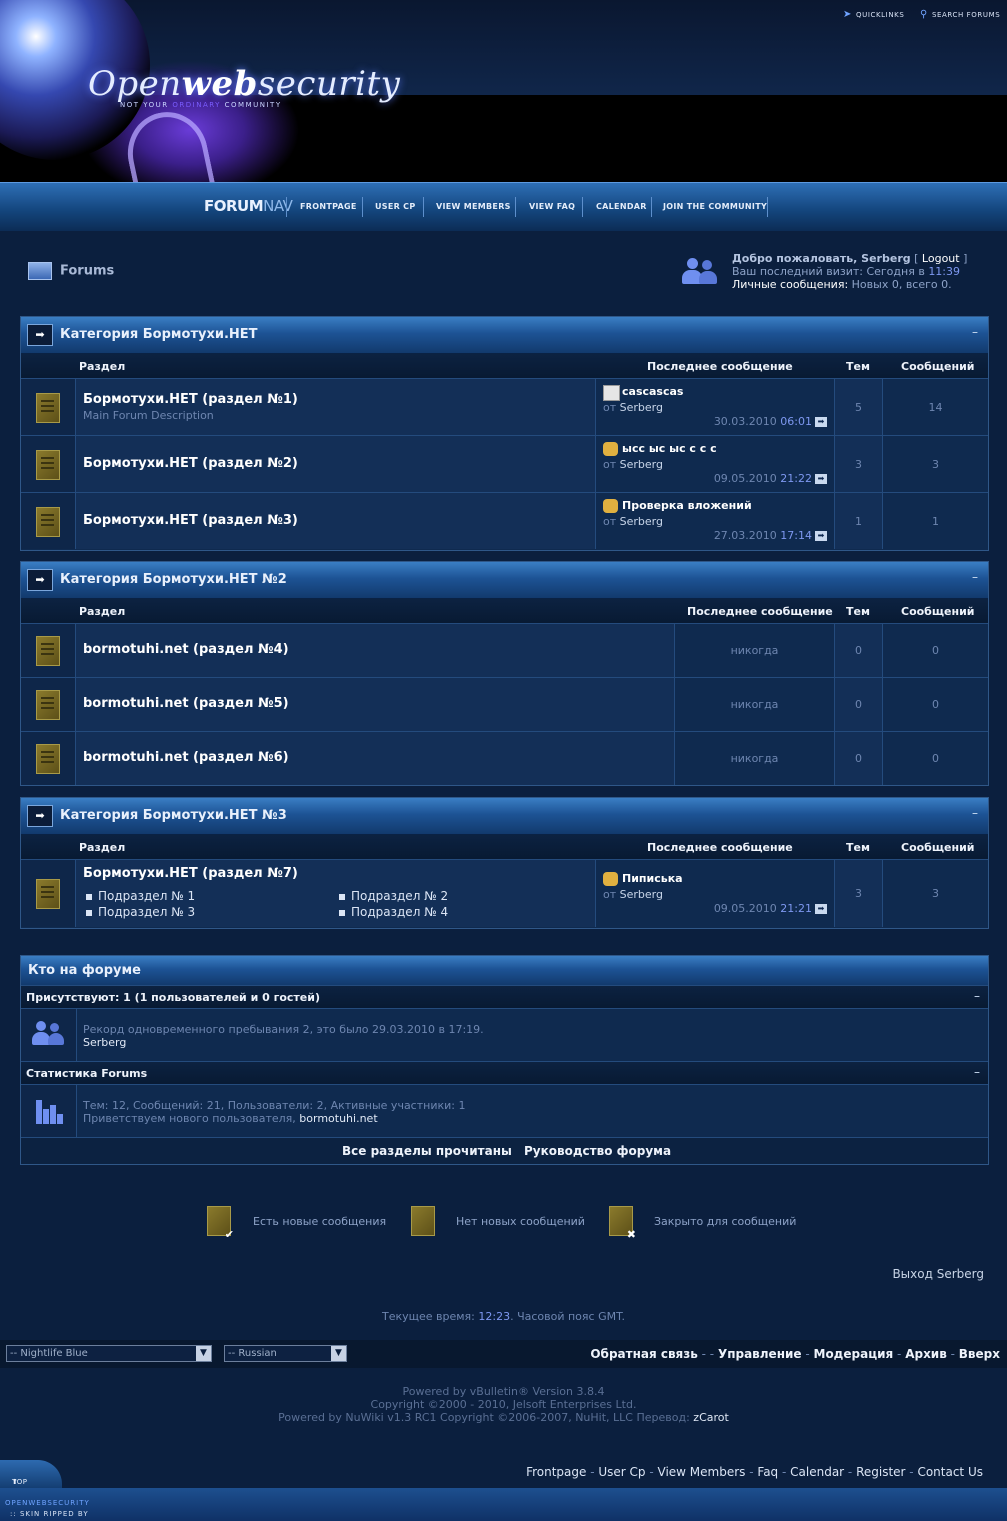 The height and width of the screenshot is (1521, 1007). Describe the element at coordinates (556, 1472) in the screenshot. I see `bottom-frontpage-link: Frontpage` at that location.